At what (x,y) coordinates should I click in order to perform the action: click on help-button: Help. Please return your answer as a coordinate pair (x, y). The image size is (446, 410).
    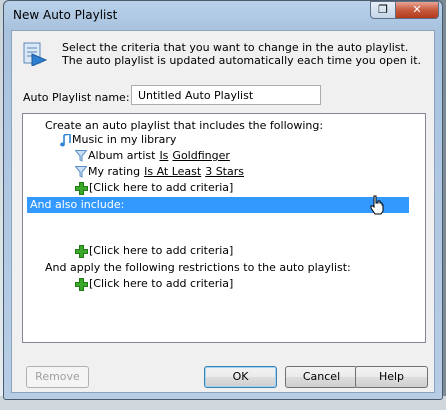
    Looking at the image, I should click on (391, 377).